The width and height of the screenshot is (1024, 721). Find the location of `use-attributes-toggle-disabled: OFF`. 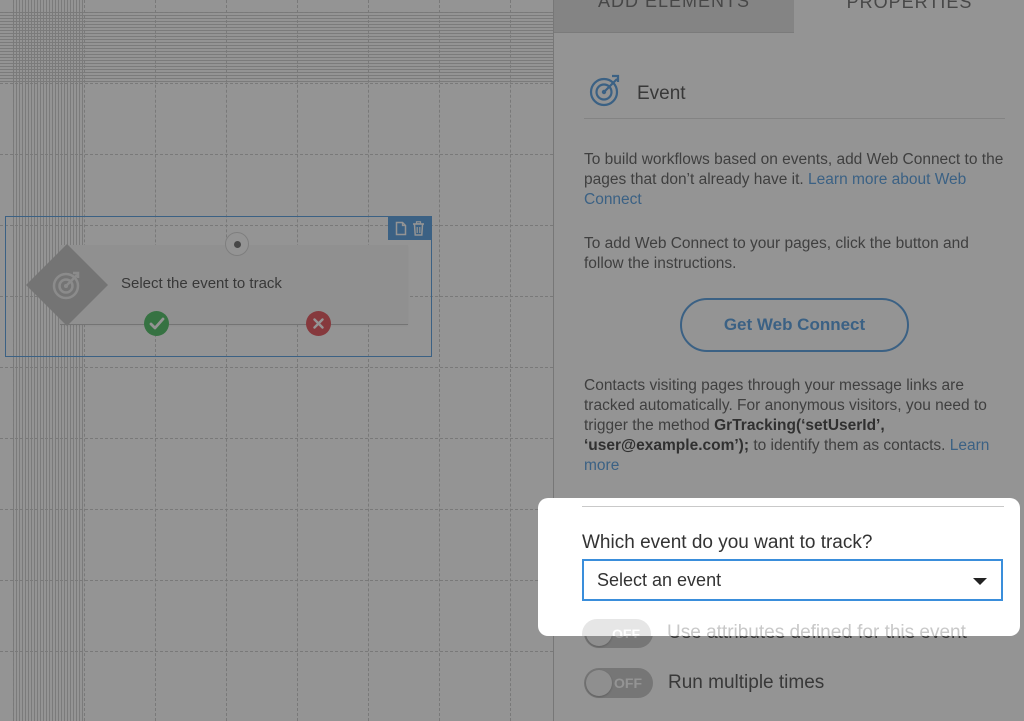

use-attributes-toggle-disabled: OFF is located at coordinates (616, 627).